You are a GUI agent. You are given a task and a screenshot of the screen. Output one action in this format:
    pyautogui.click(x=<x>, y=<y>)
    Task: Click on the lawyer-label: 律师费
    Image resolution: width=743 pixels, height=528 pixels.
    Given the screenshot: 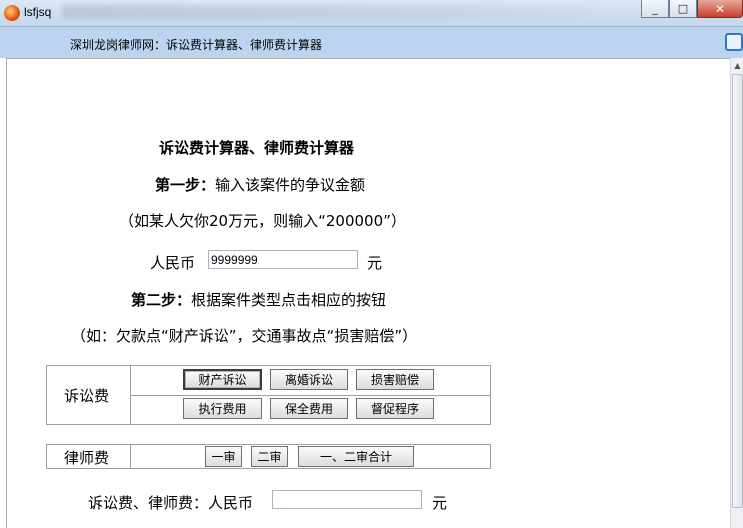 What is the action you would take?
    pyautogui.click(x=87, y=458)
    